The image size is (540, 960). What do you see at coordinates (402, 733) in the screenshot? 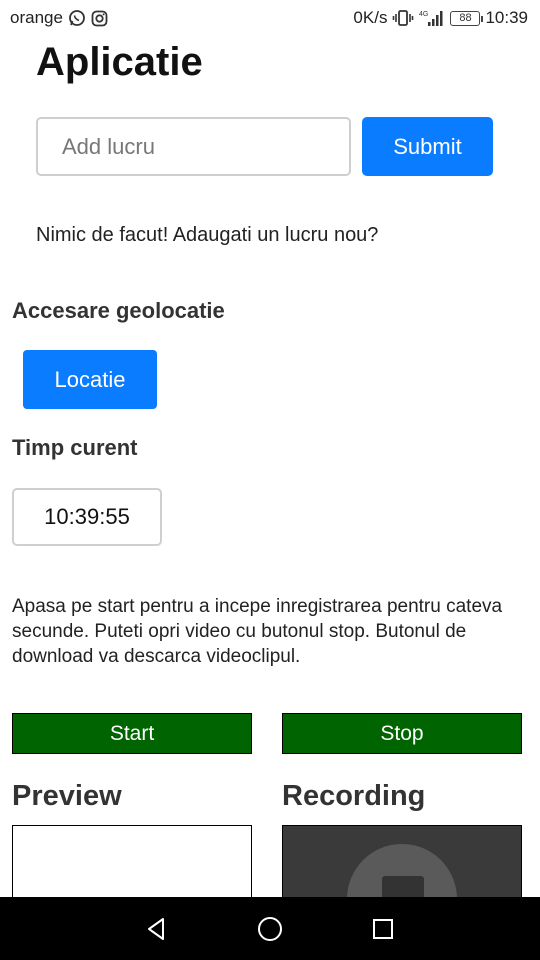
I see `stop-button: Stop` at bounding box center [402, 733].